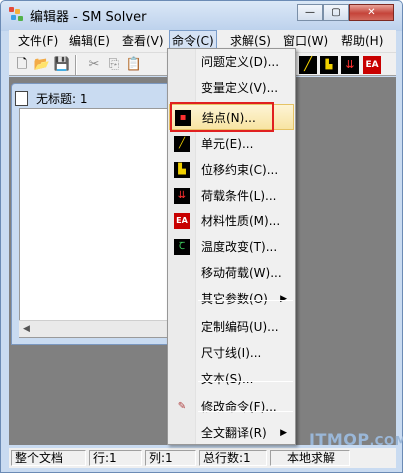  What do you see at coordinates (182, 221) in the screenshot?
I see `material-icon: EA` at bounding box center [182, 221].